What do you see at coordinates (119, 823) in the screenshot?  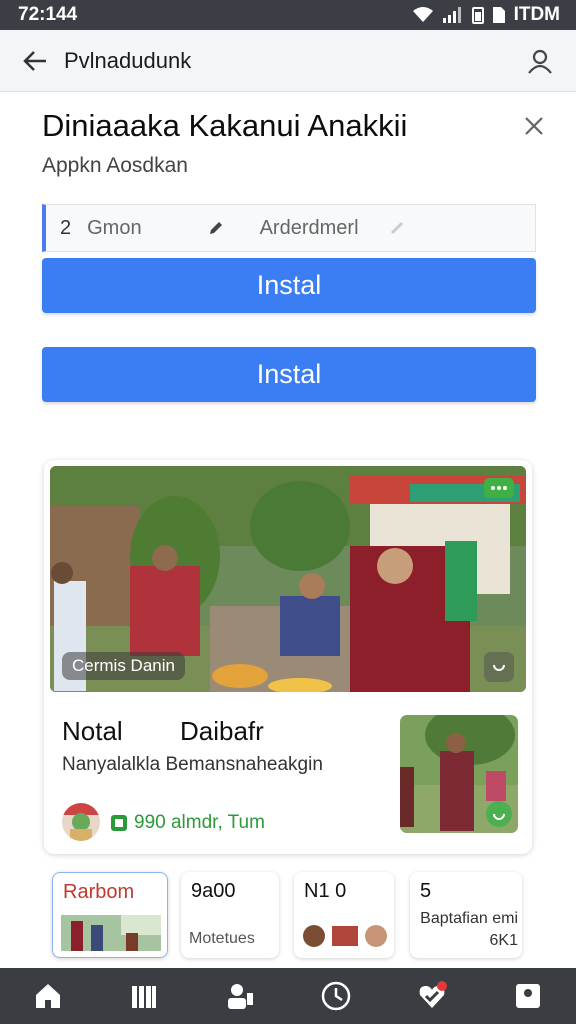 I see `card-meta-icon` at bounding box center [119, 823].